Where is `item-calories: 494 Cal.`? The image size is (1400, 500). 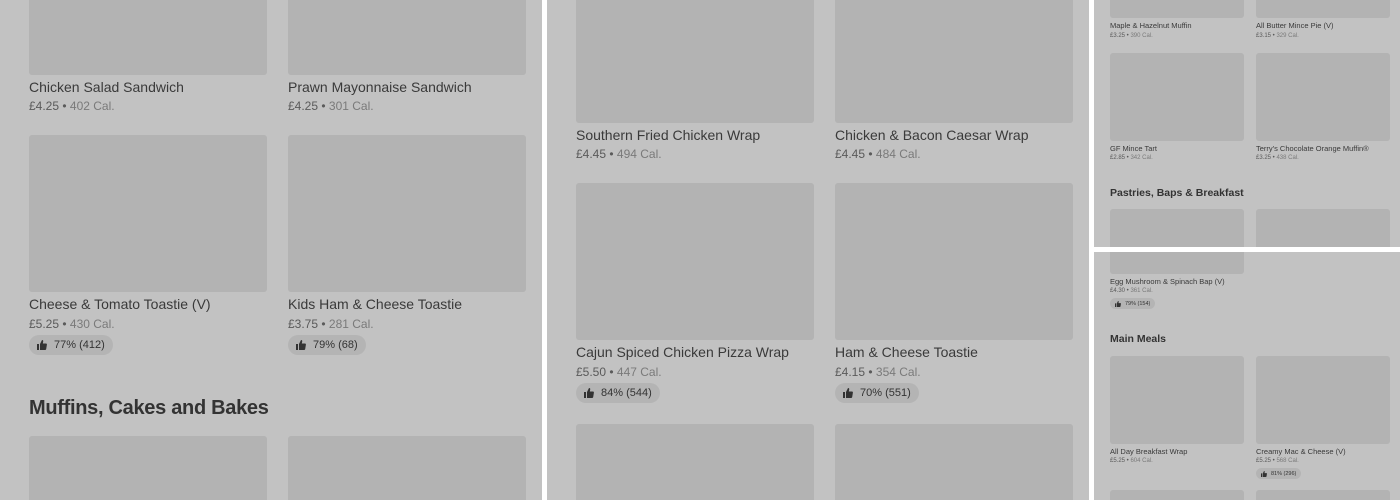 item-calories: 494 Cal. is located at coordinates (639, 154).